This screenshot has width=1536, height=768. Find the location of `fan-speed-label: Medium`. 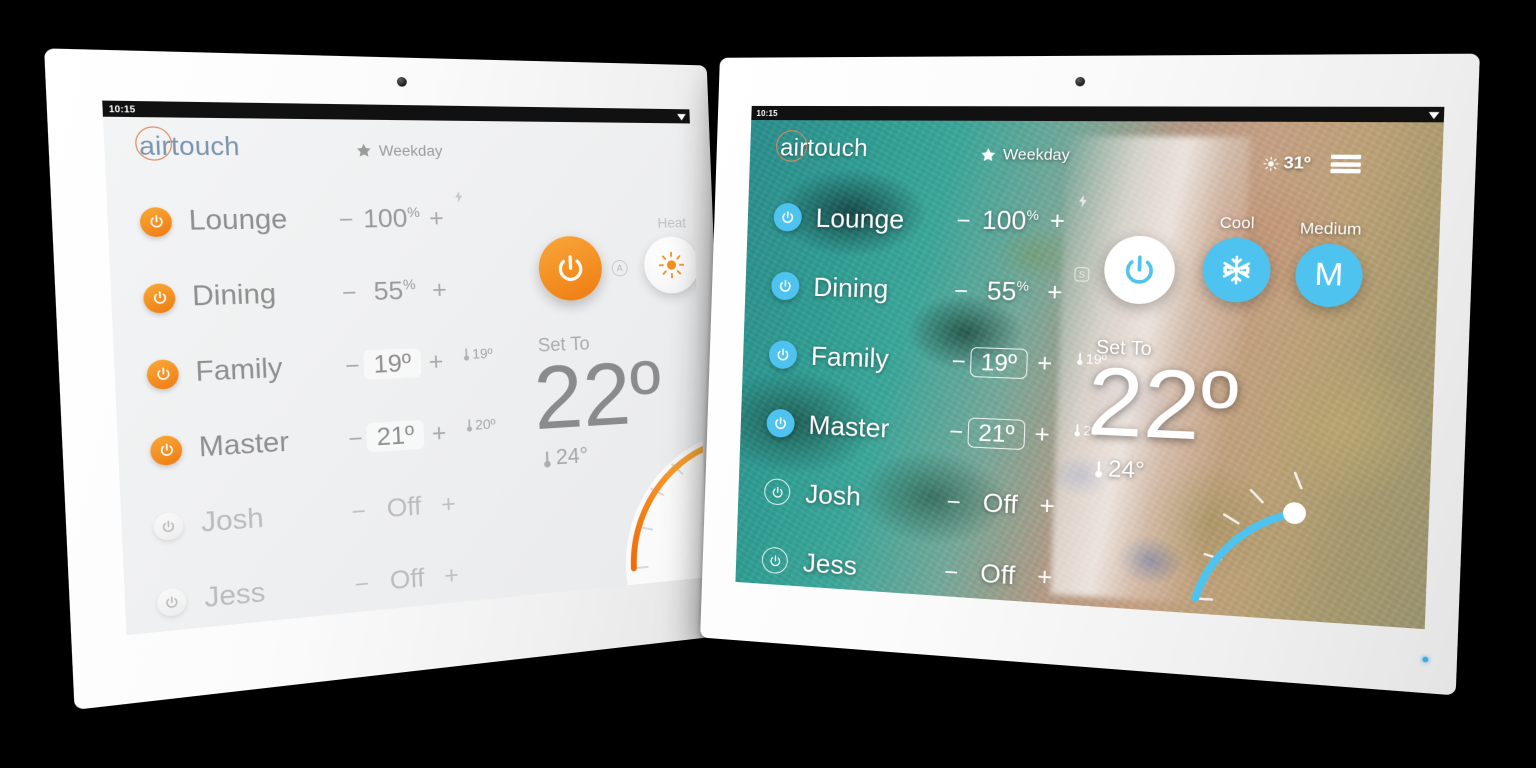

fan-speed-label: Medium is located at coordinates (1330, 229).